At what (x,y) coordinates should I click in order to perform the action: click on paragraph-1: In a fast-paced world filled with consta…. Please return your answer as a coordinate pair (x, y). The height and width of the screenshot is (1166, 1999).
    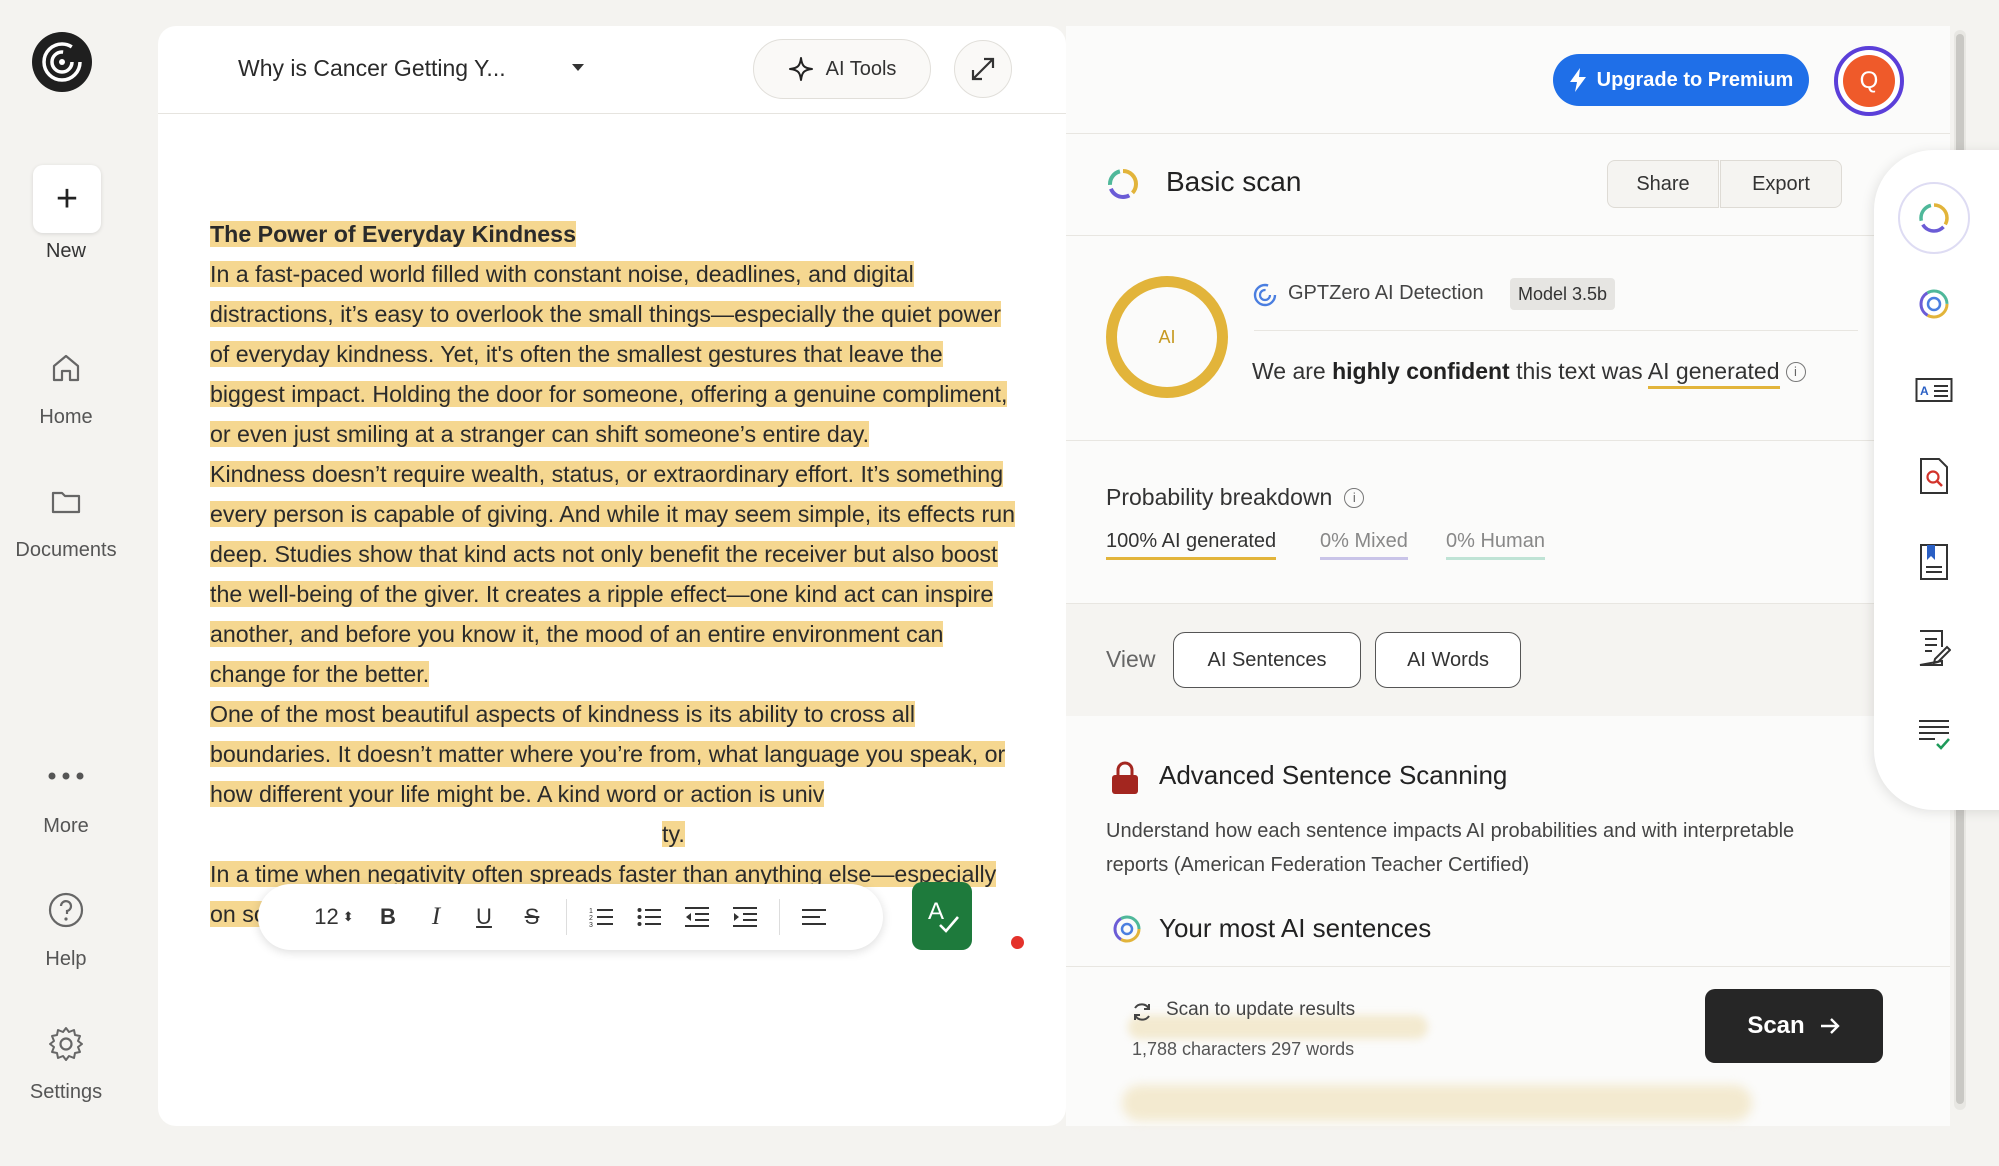
    Looking at the image, I should click on (609, 354).